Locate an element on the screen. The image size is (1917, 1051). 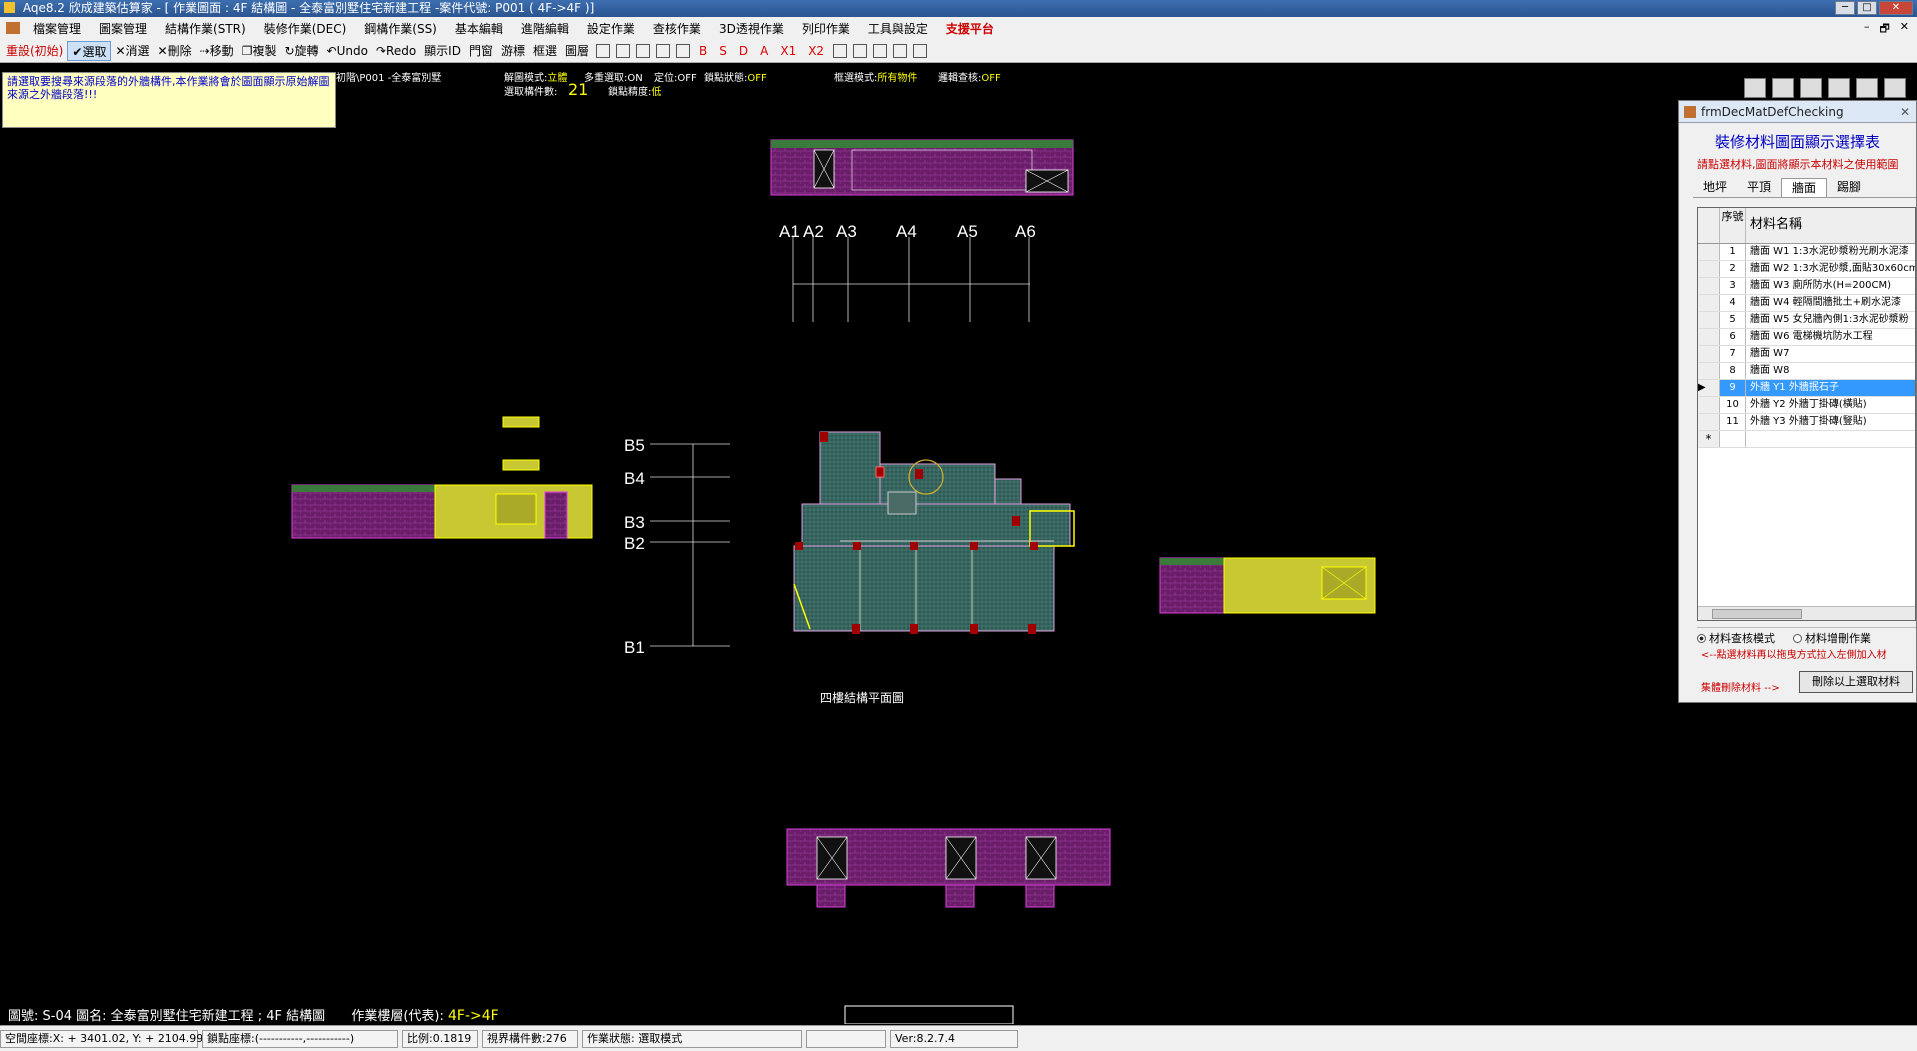
new-row: * is located at coordinates (1806, 439).